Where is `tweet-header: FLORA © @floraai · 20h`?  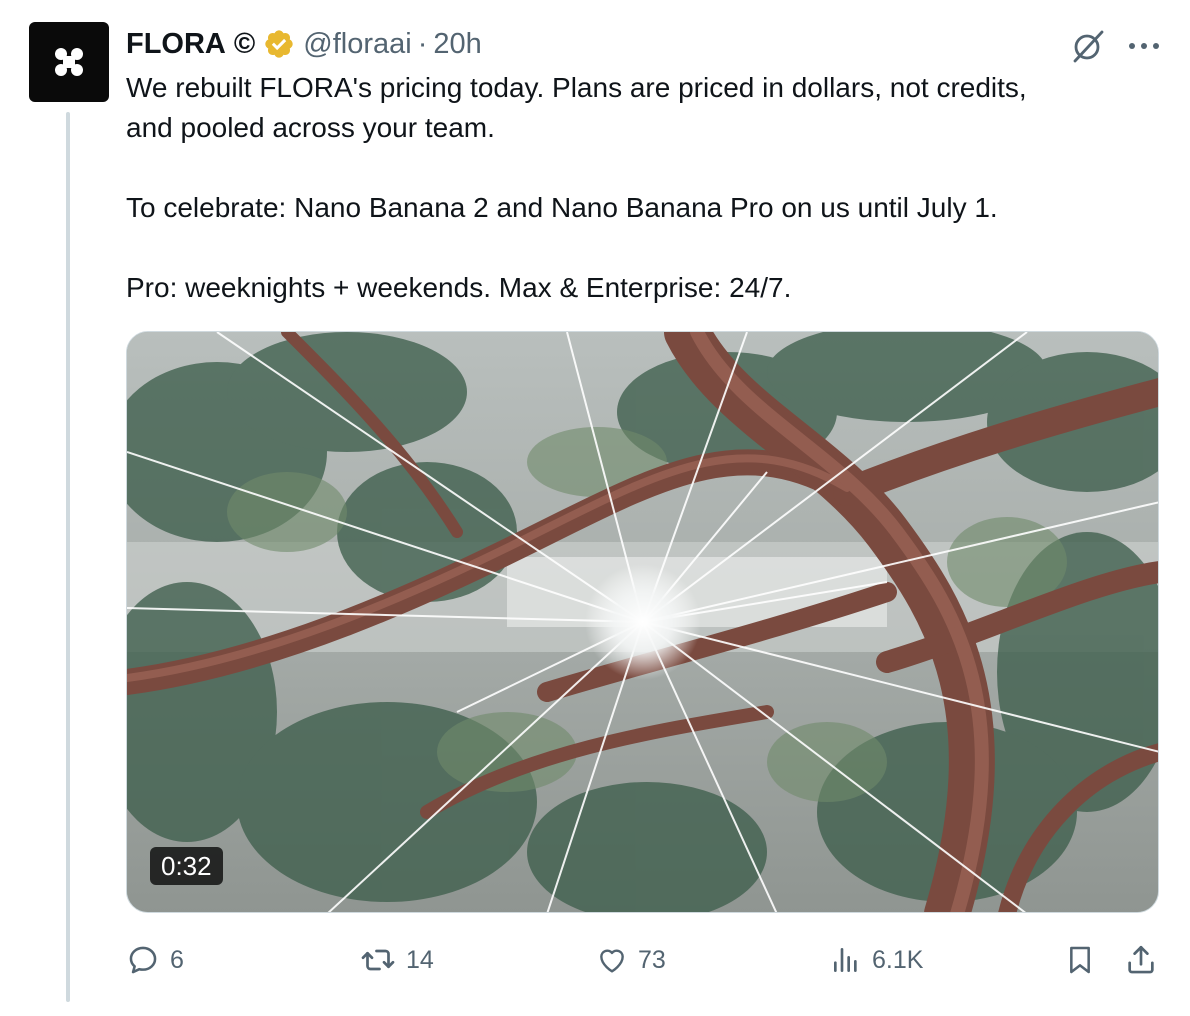
tweet-header: FLORA © @floraai · 20h is located at coordinates (304, 44).